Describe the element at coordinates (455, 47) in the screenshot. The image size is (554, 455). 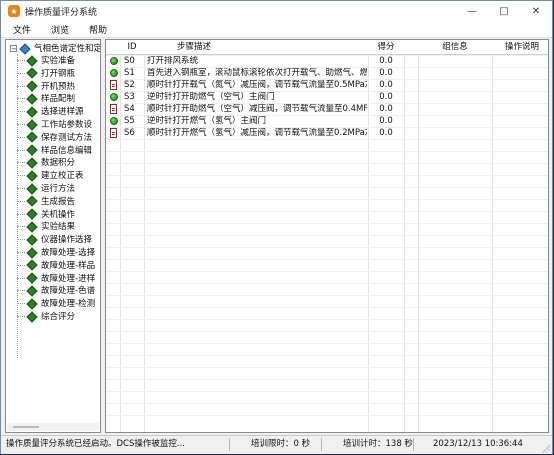
I see `col-group-header: 组信息` at that location.